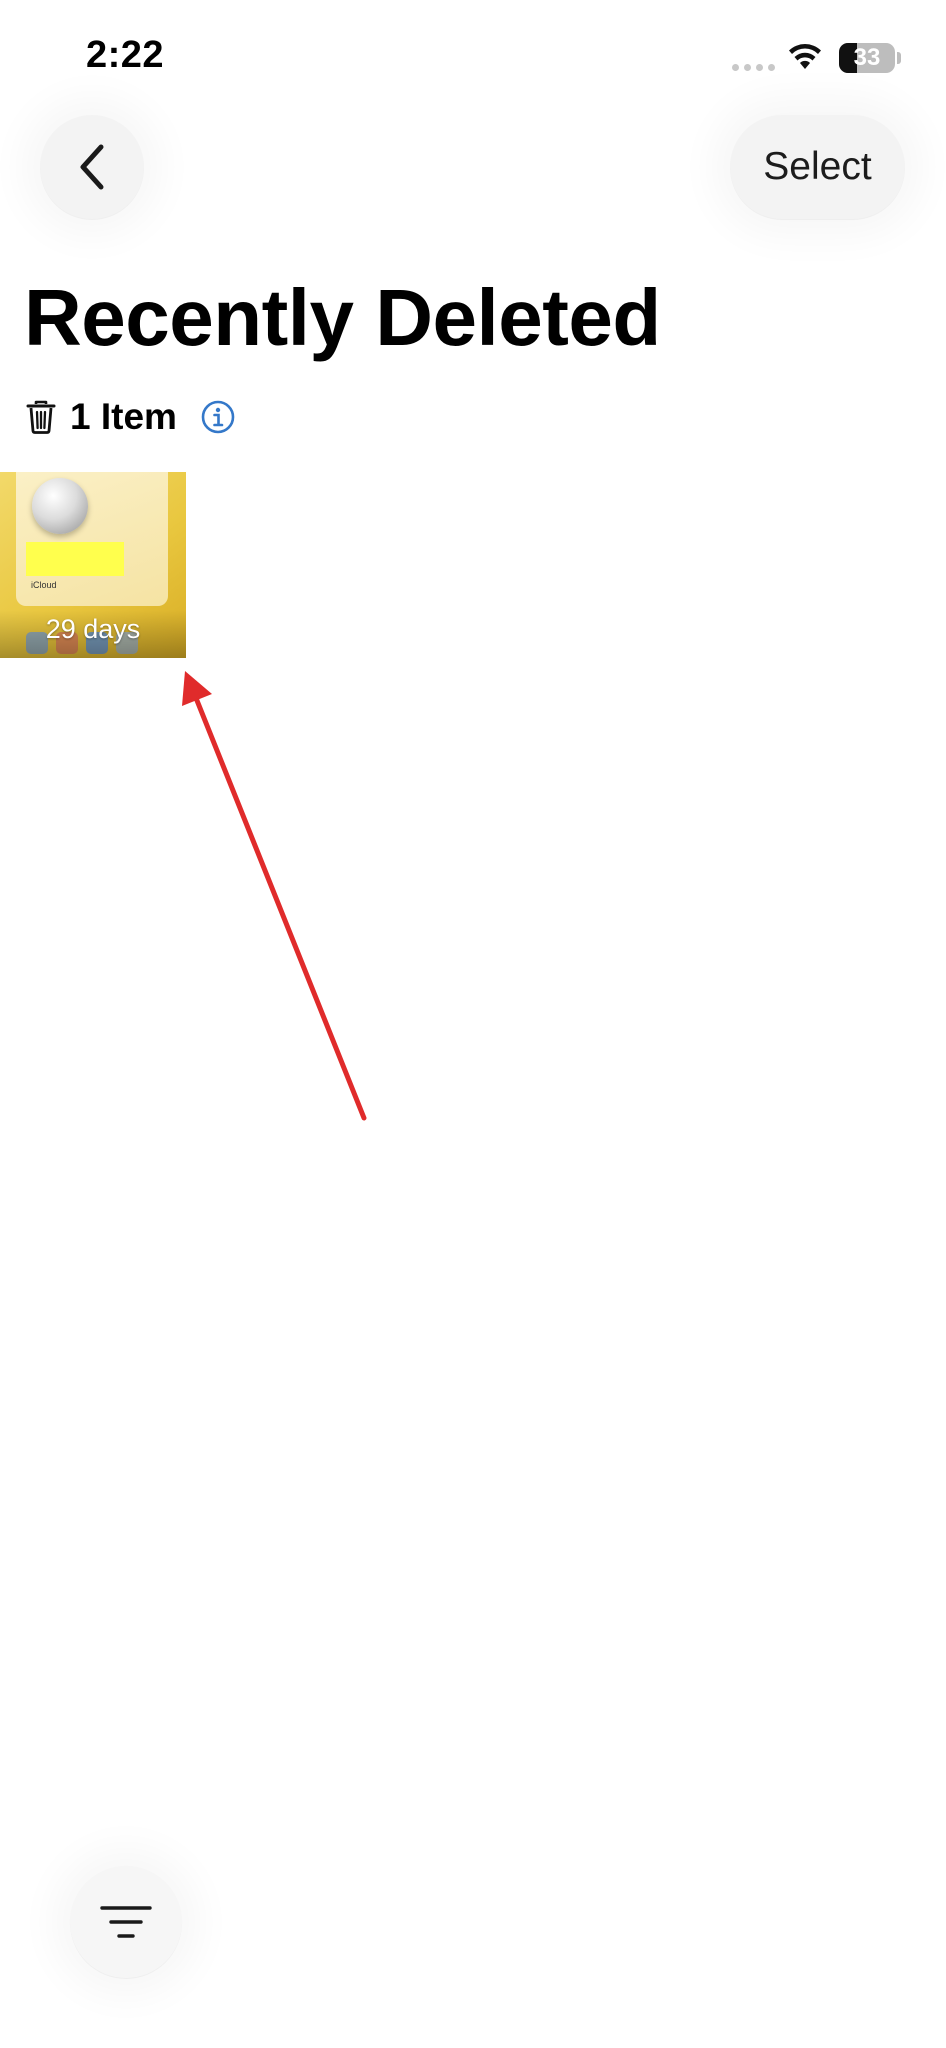 This screenshot has height=2048, width=946. What do you see at coordinates (899, 58) in the screenshot?
I see `battery-cap` at bounding box center [899, 58].